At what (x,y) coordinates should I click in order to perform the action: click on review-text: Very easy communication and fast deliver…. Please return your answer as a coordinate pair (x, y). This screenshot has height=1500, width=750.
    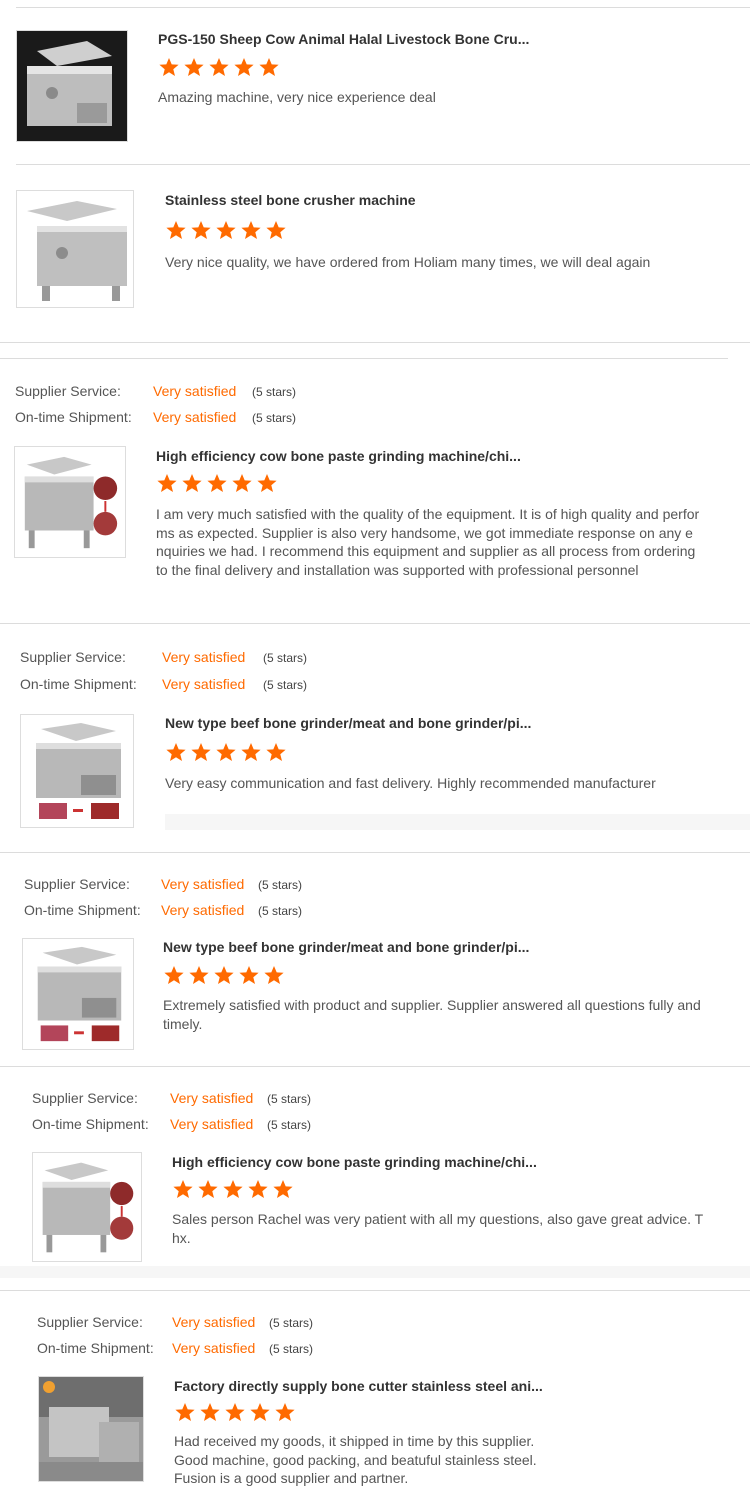
    Looking at the image, I should click on (410, 783).